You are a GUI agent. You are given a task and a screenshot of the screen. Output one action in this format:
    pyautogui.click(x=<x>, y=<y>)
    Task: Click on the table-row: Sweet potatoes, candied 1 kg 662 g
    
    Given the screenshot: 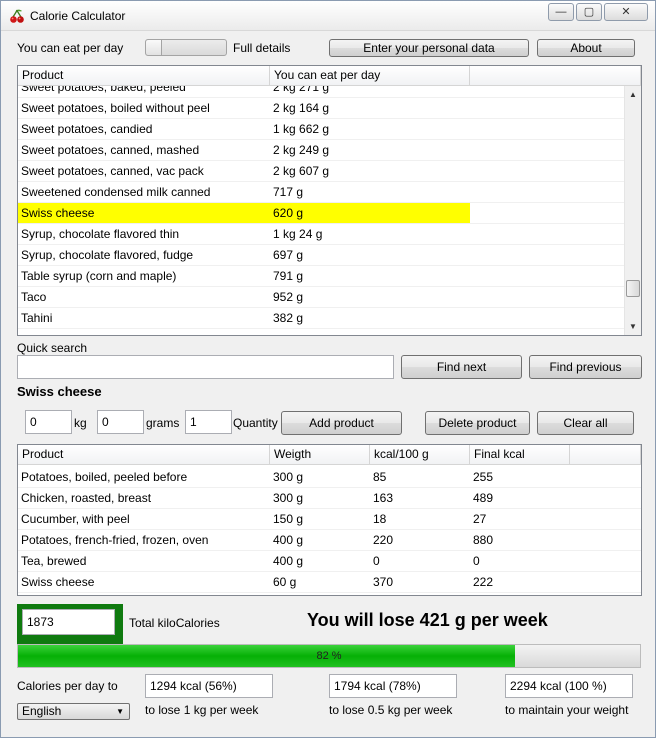 What is the action you would take?
    pyautogui.click(x=321, y=129)
    